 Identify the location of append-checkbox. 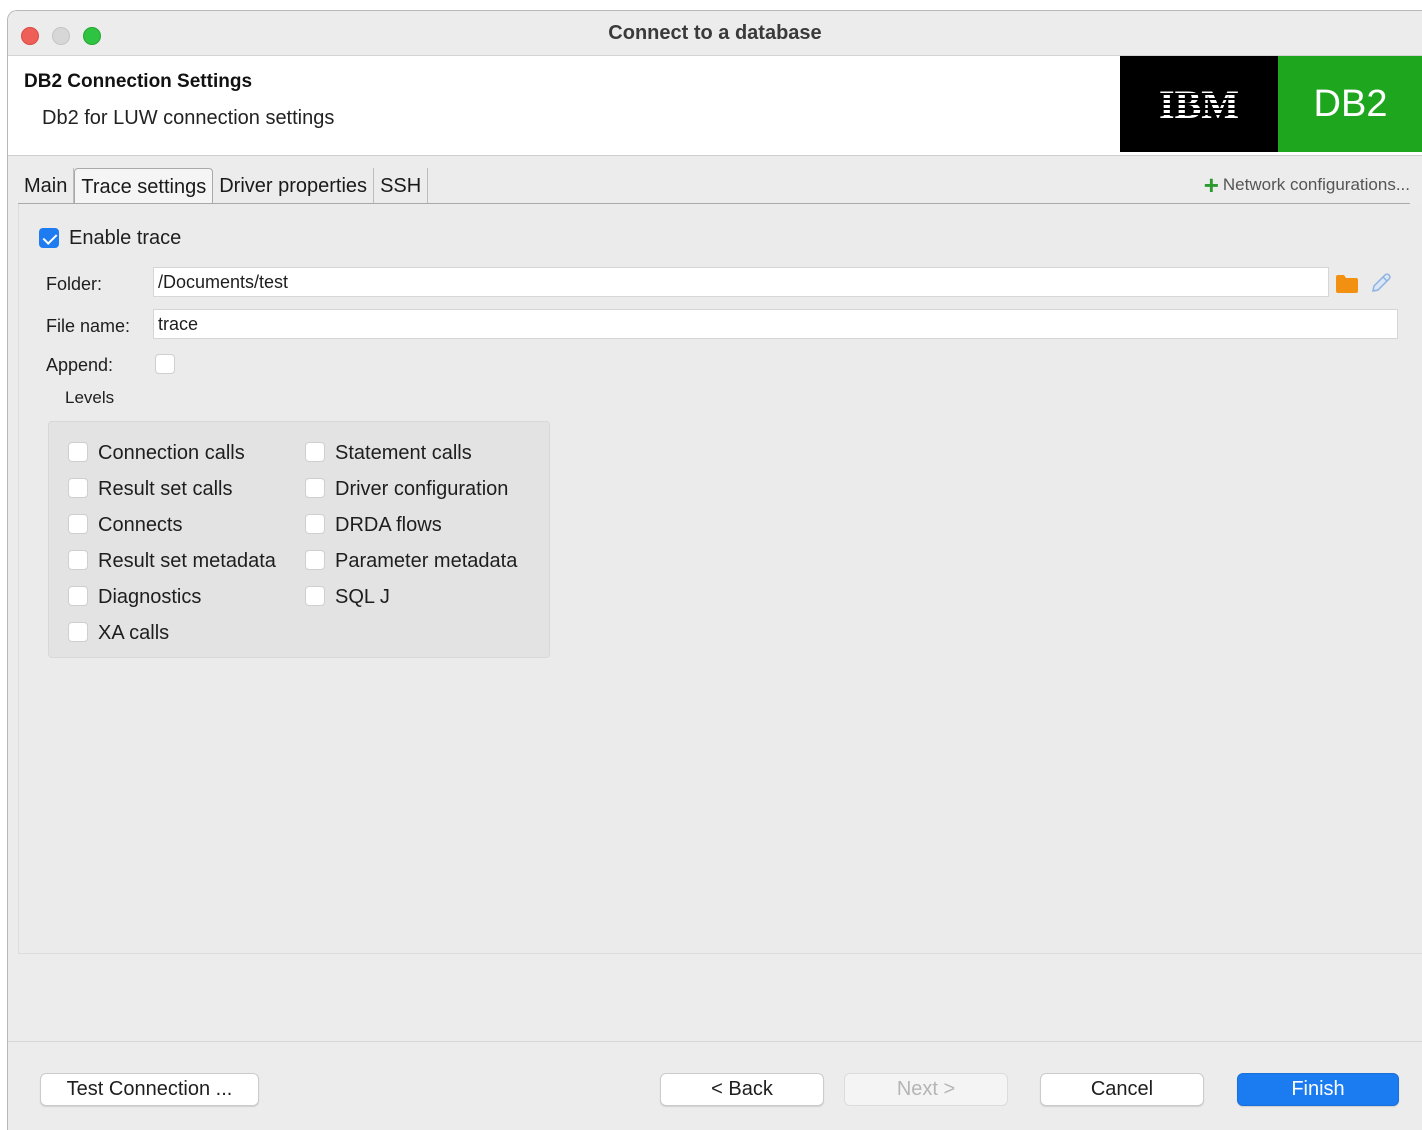
(165, 364).